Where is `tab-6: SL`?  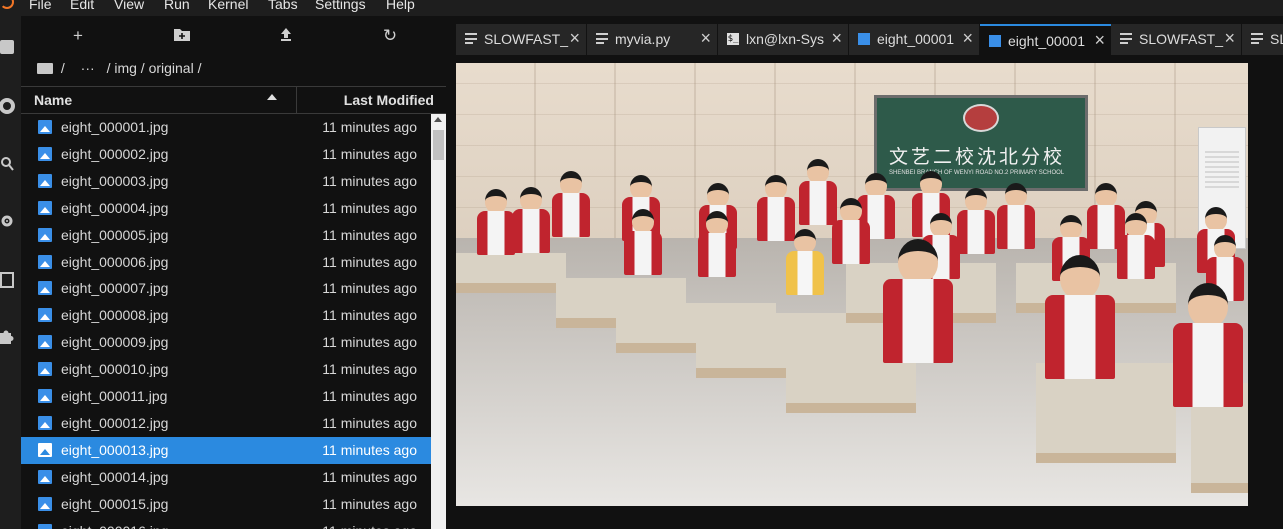 tab-6: SL is located at coordinates (1262, 39).